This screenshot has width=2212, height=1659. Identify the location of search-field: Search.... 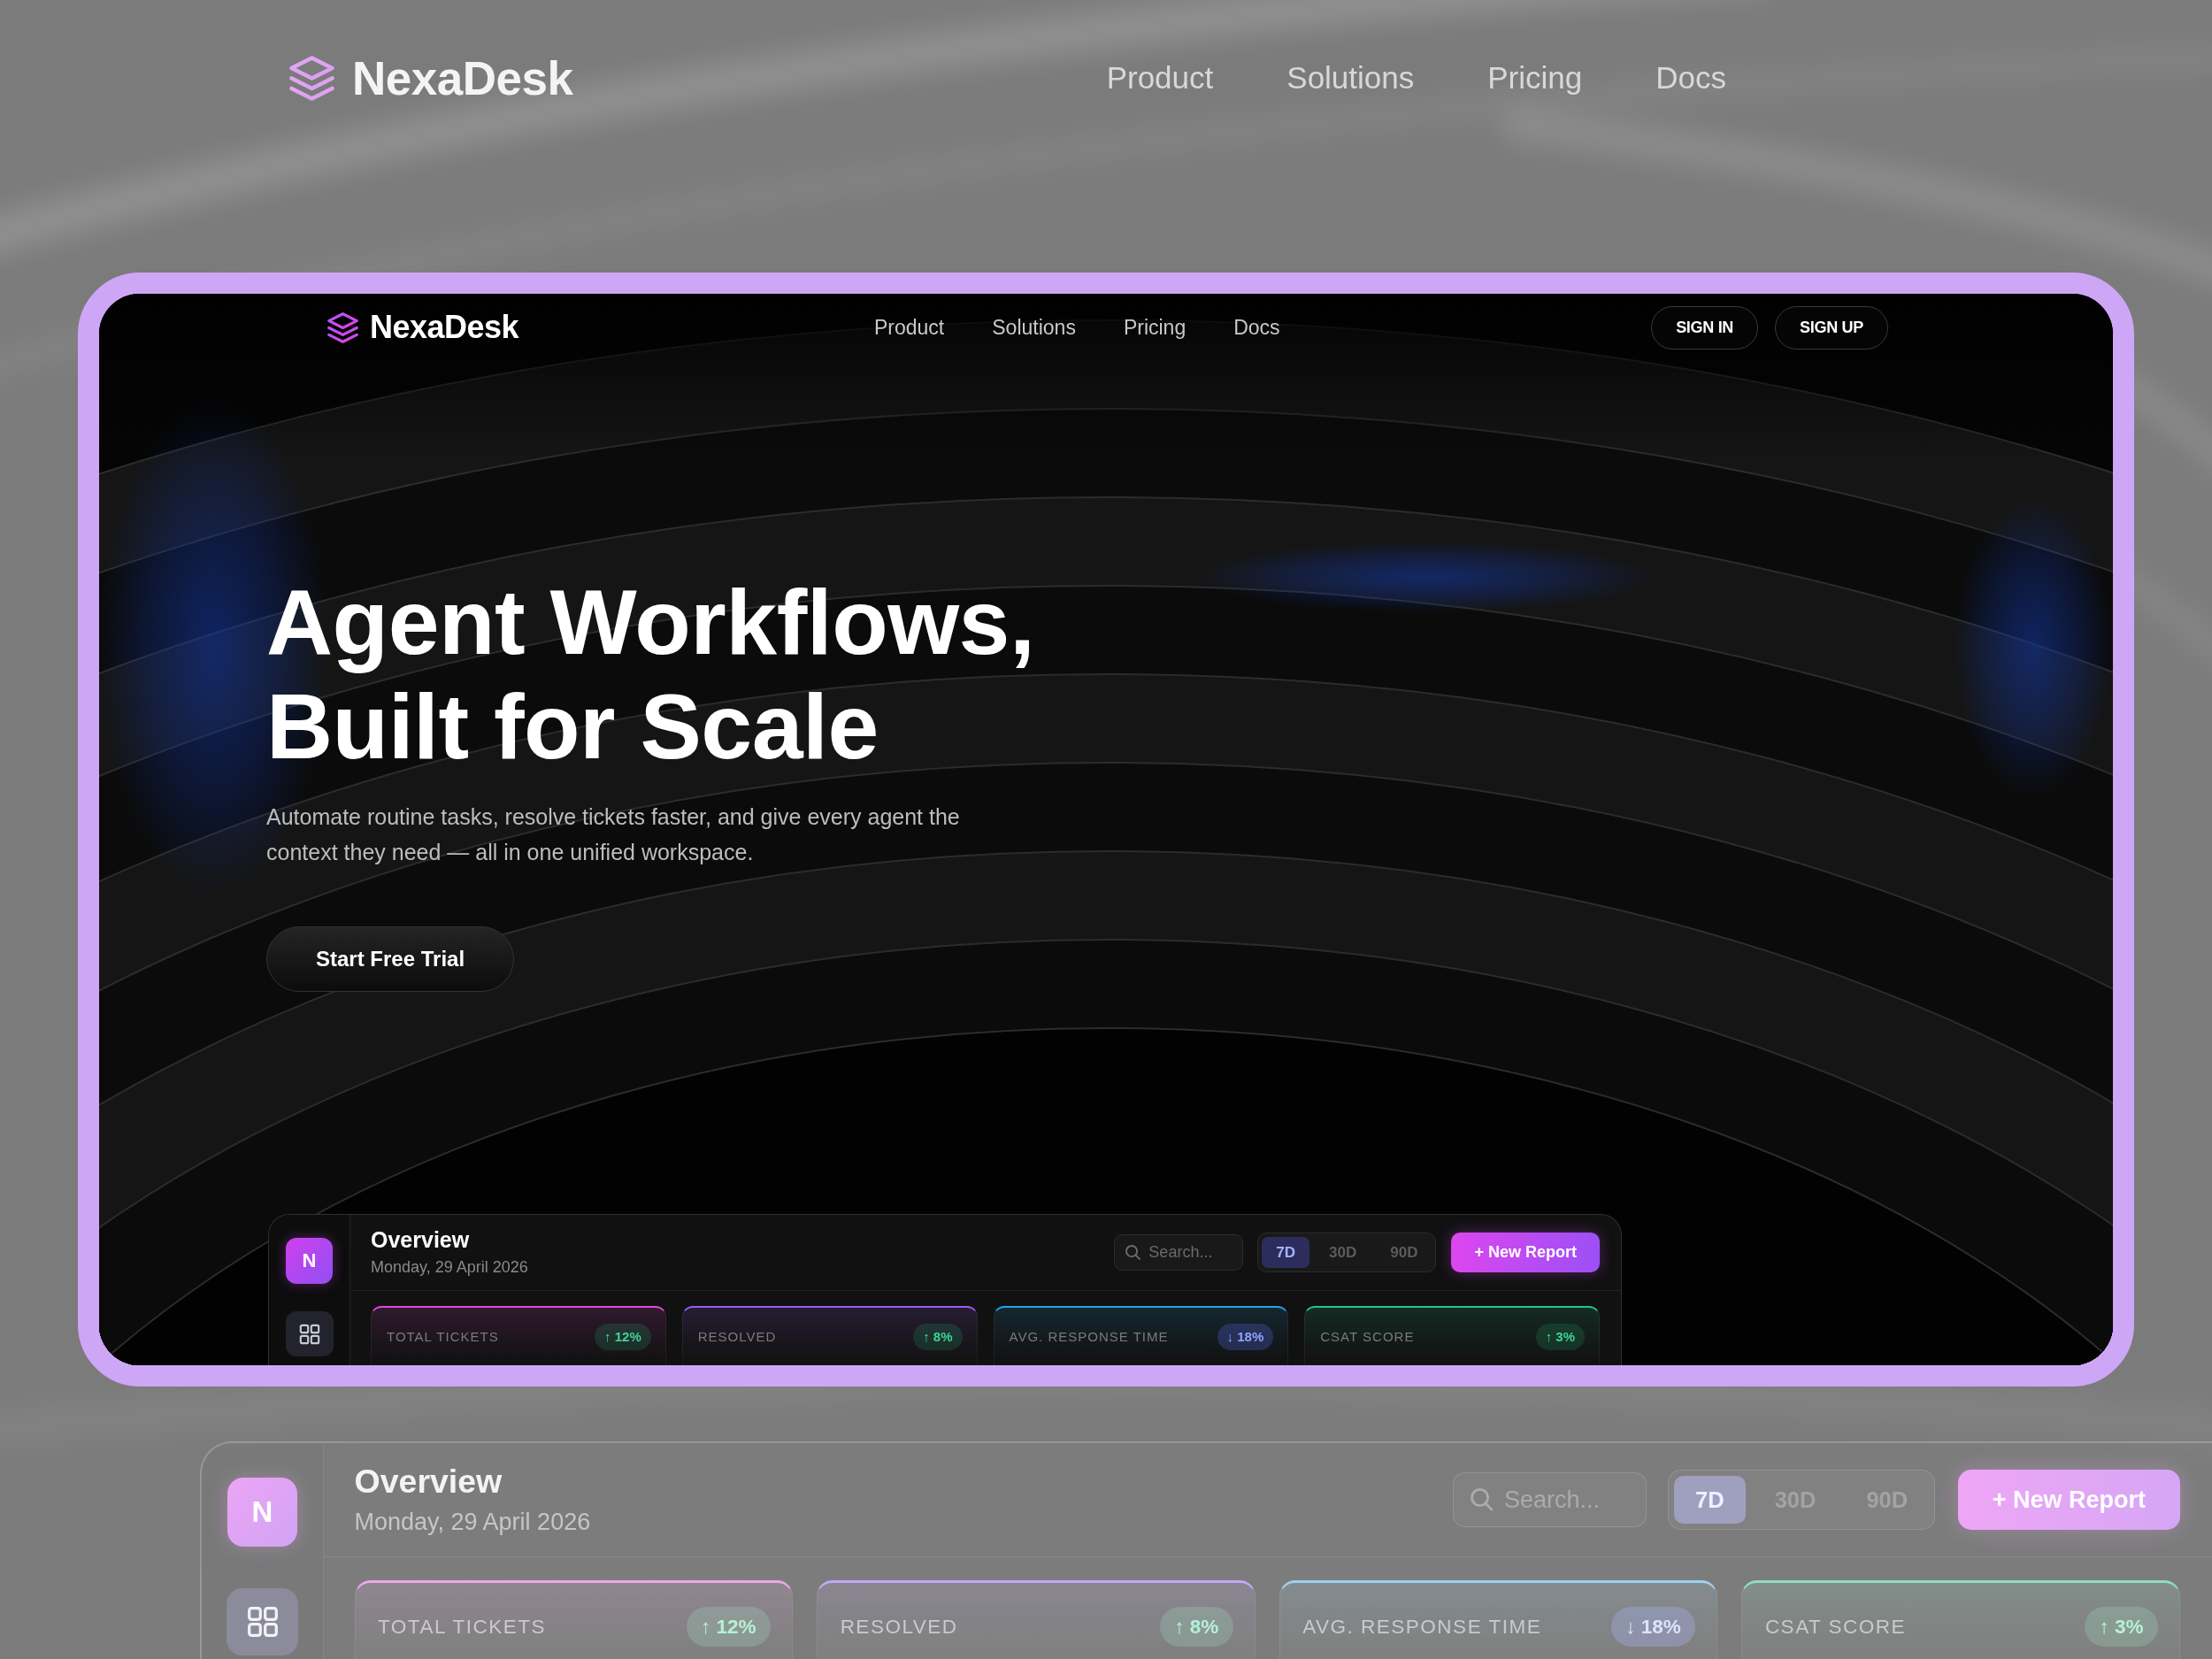
(1179, 1253).